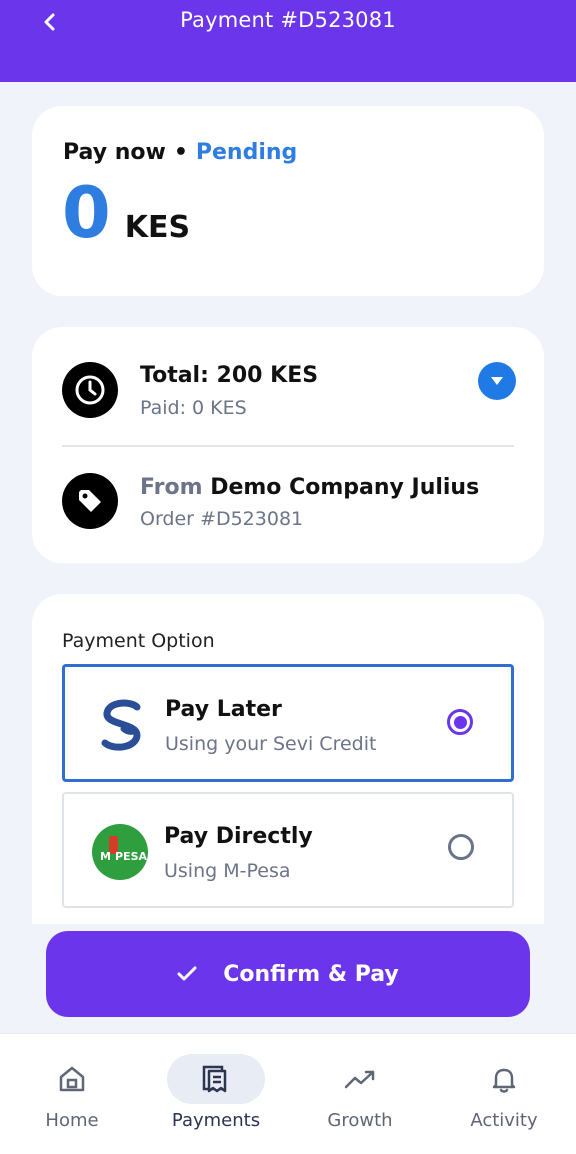  Describe the element at coordinates (229, 375) in the screenshot. I see `total-amount: Total: 200 KES` at that location.